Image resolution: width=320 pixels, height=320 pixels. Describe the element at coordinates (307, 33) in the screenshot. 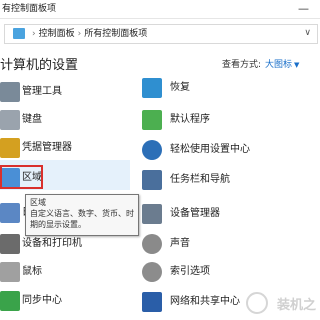

I see `address-dropdown-icon: ∨` at that location.